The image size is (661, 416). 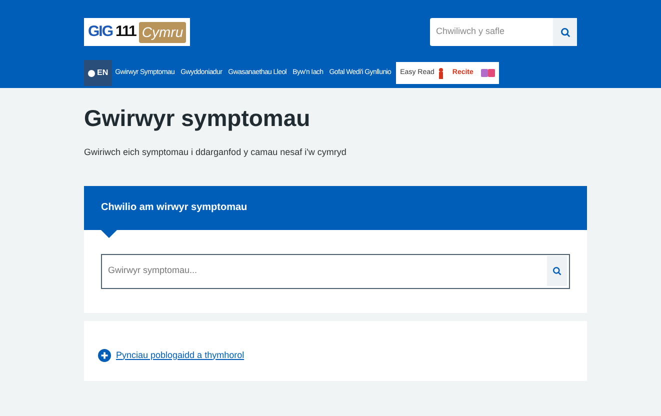 I want to click on figure-icon, so click(x=441, y=73).